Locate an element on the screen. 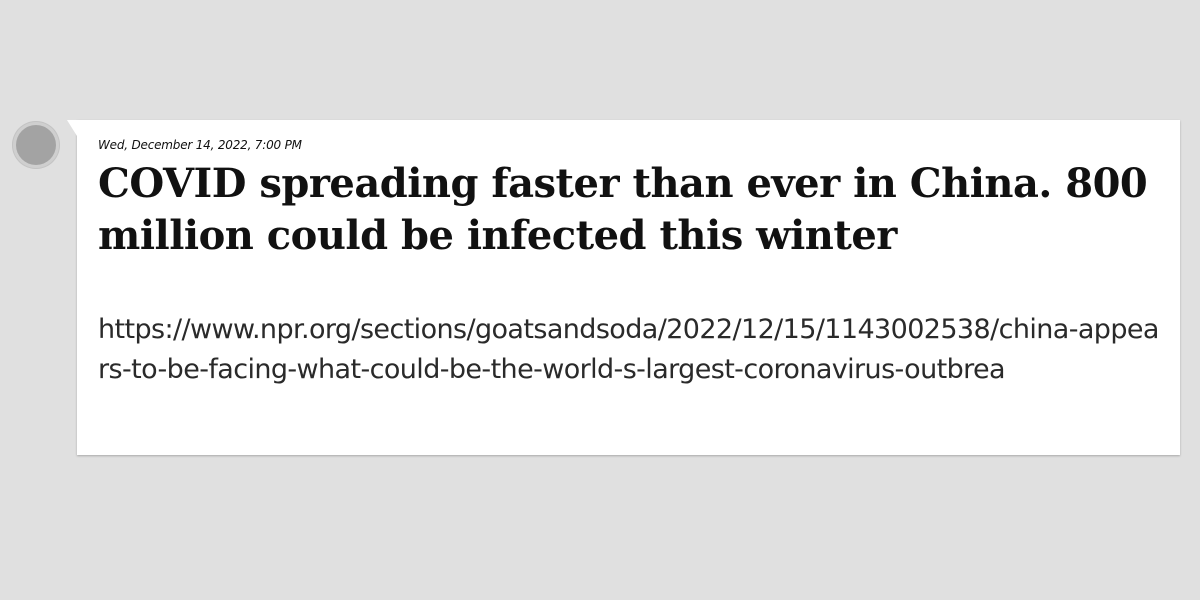  post-timestamp: Wed, December 14, 2022, 7:00 PM is located at coordinates (200, 145).